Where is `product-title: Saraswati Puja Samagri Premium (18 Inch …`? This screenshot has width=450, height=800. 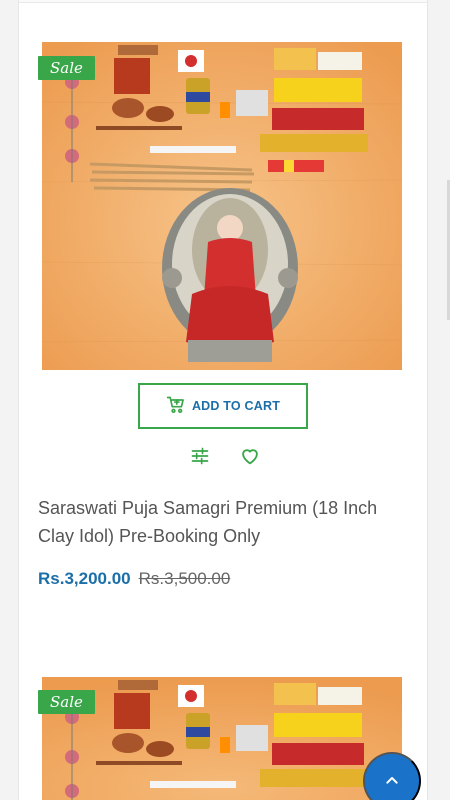
product-title: Saraswati Puja Samagri Premium (18 Inch … is located at coordinates (223, 522).